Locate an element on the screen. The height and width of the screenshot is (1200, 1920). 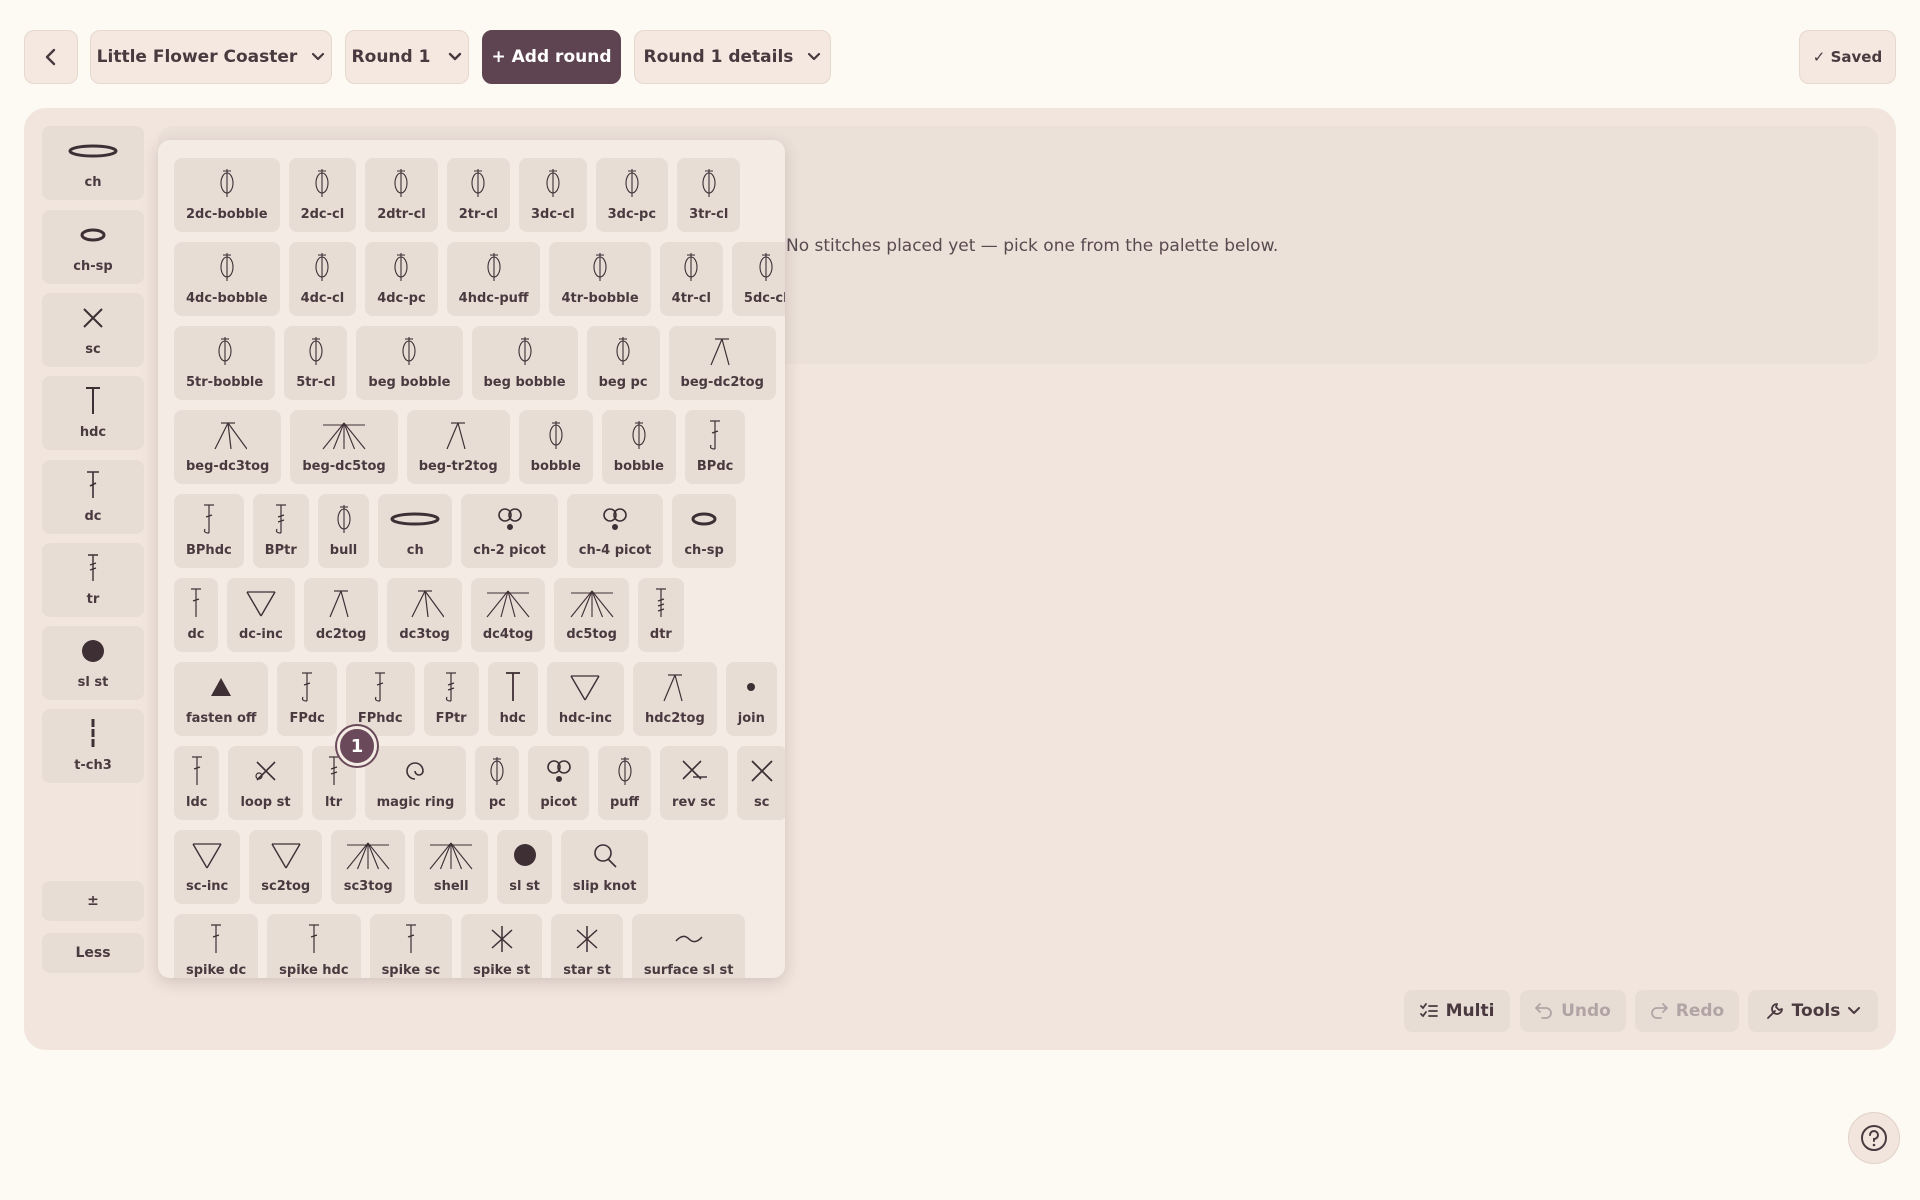
sidebar-stitch-tr: tr is located at coordinates (93, 580).